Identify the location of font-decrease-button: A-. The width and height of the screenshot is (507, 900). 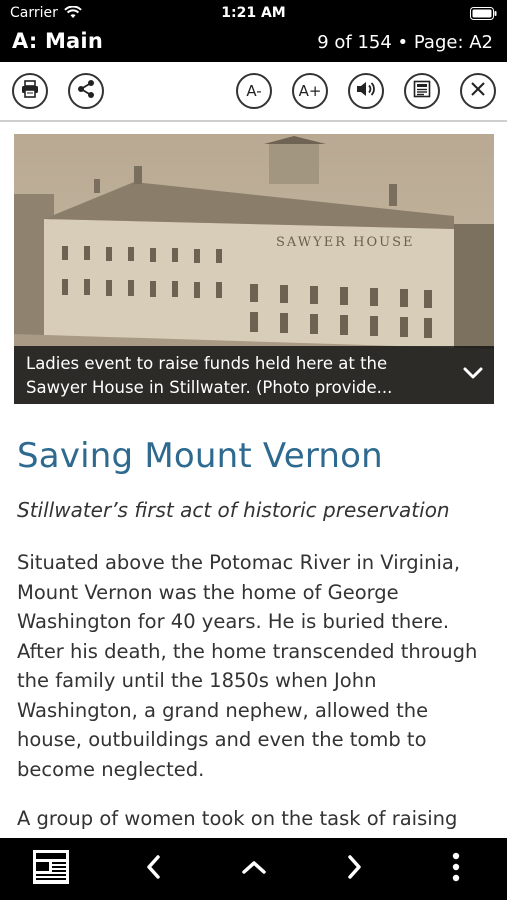
(254, 91).